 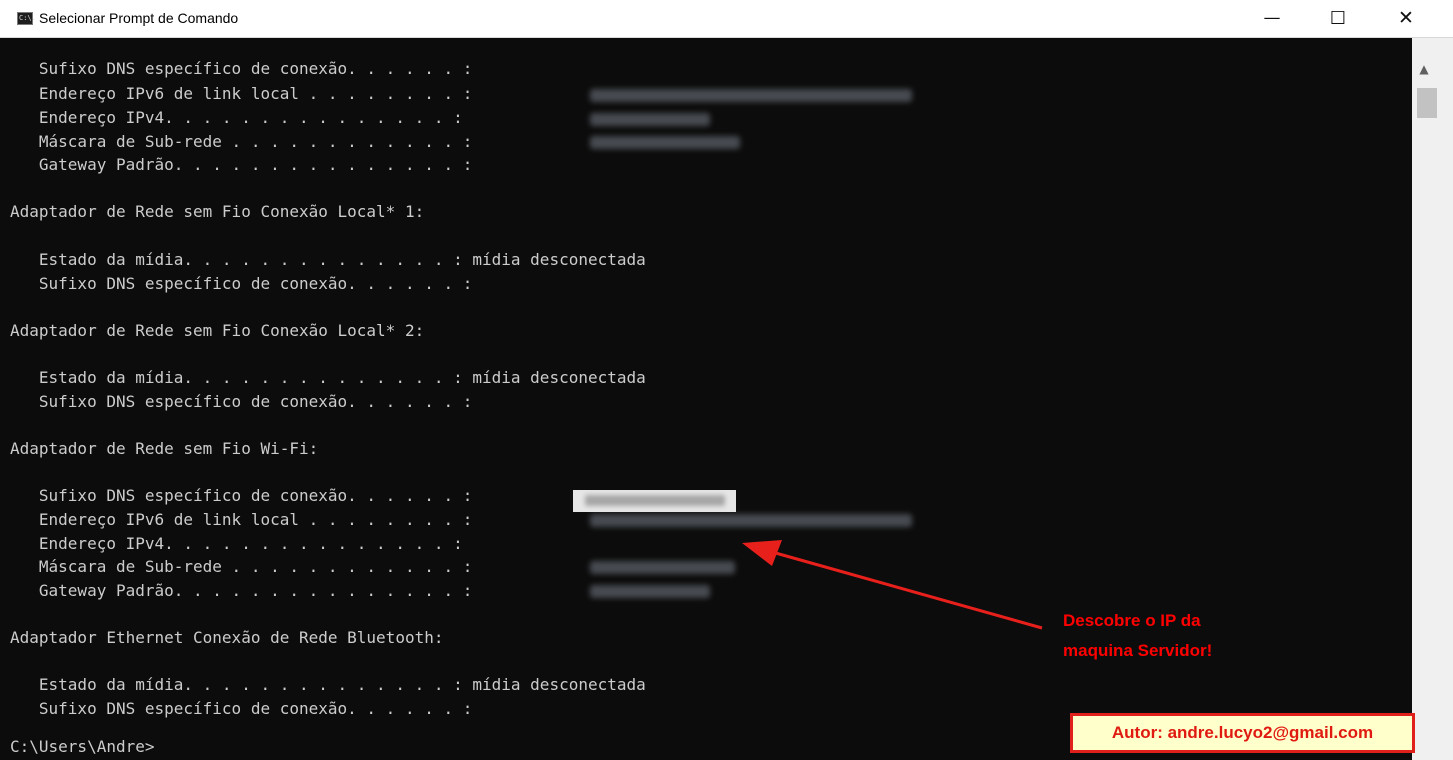 What do you see at coordinates (1242, 733) in the screenshot?
I see `author-credit-box: Autor: andre.lucyo2@gmail.com` at bounding box center [1242, 733].